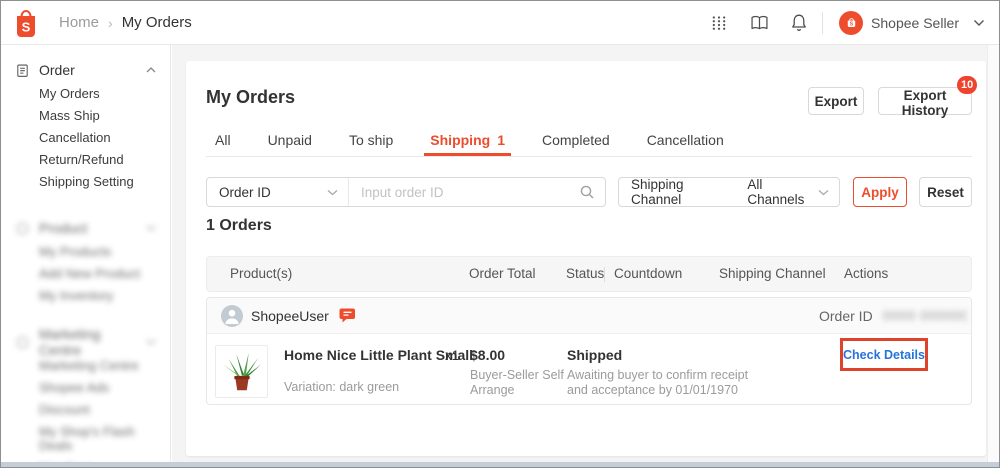 The height and width of the screenshot is (468, 1000). I want to click on sidebar-section-marketing-label: Marketing Centre, so click(69, 342).